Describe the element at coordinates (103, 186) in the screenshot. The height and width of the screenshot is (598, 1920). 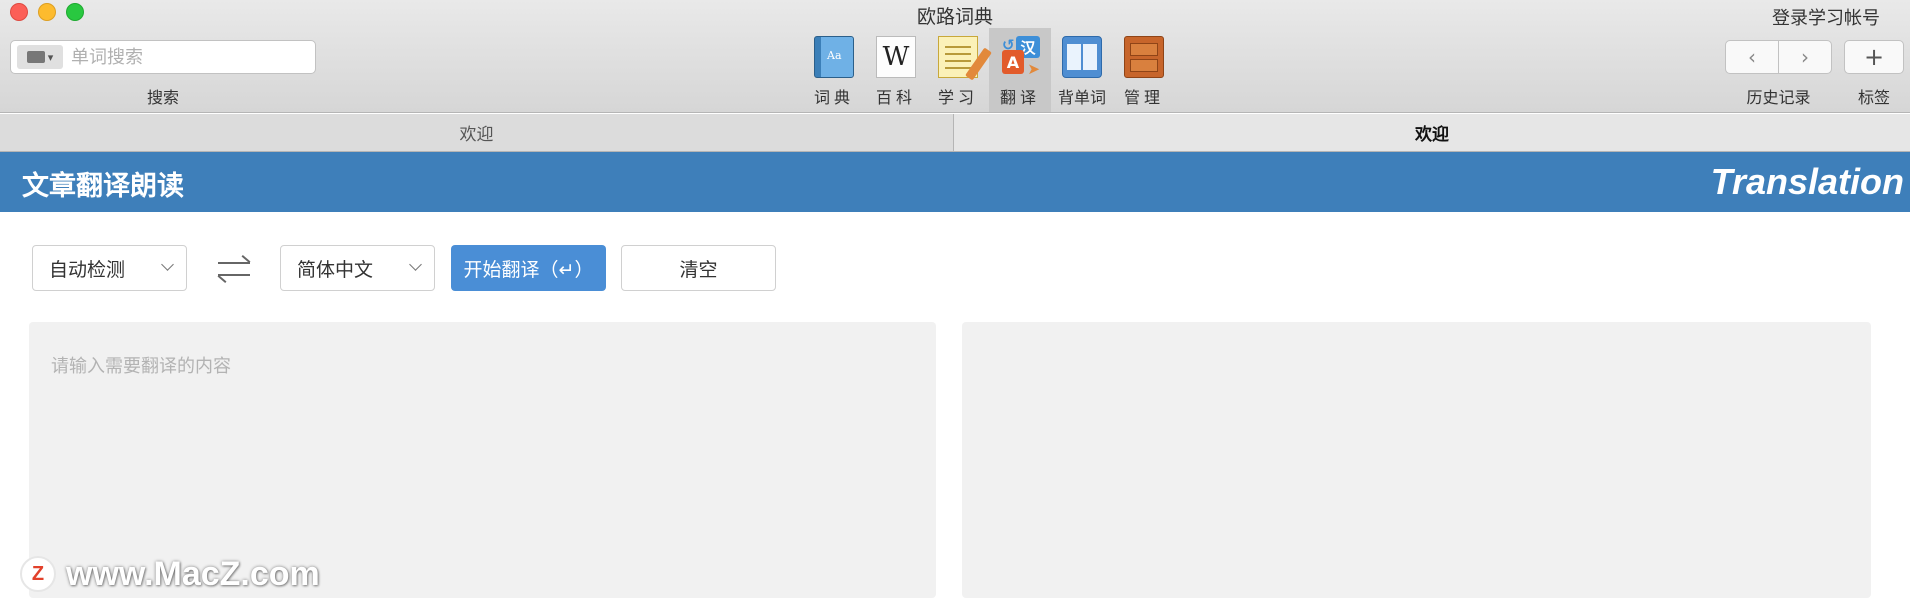
I see `banner-title: 文章翻译朗读` at that location.